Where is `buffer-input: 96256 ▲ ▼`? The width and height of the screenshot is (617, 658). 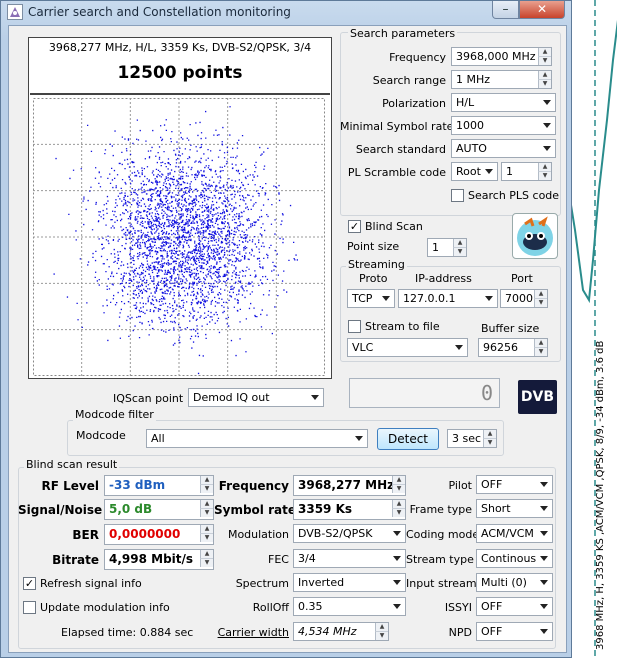
buffer-input: 96256 ▲ ▼ is located at coordinates (513, 347).